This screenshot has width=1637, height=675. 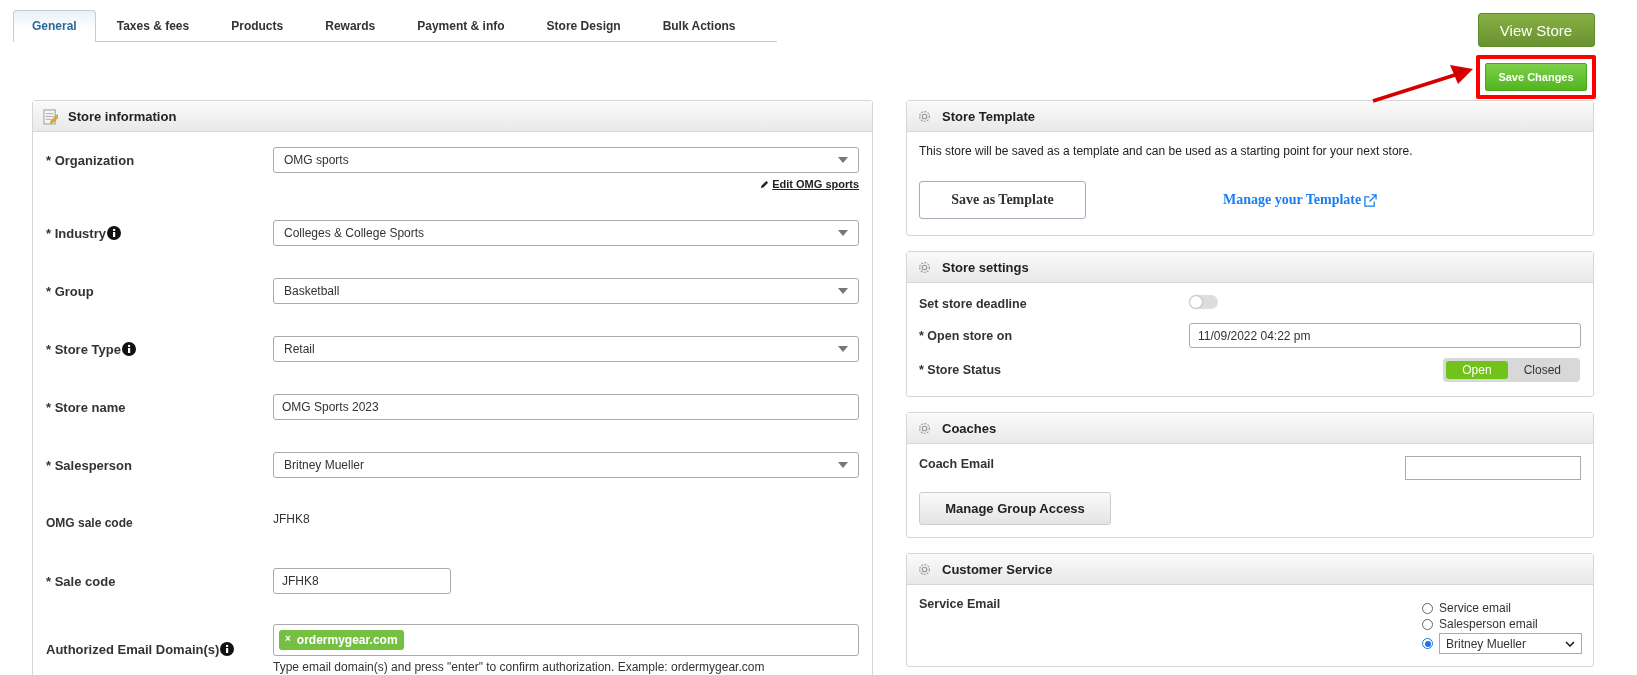 I want to click on dropdown: Colleges & College Sports, so click(x=566, y=233).